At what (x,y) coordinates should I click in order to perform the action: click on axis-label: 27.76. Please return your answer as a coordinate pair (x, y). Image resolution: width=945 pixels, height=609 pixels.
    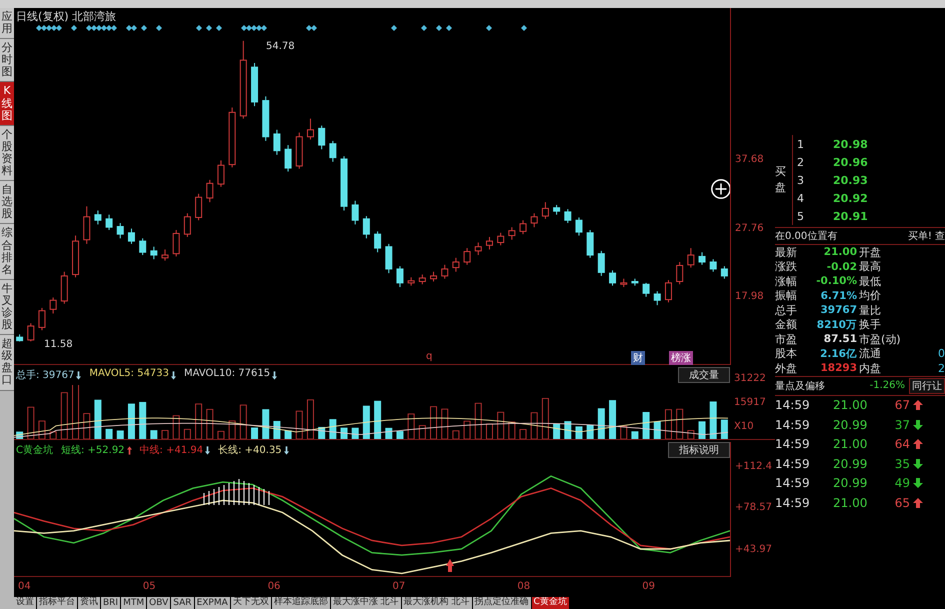
    Looking at the image, I should click on (749, 228).